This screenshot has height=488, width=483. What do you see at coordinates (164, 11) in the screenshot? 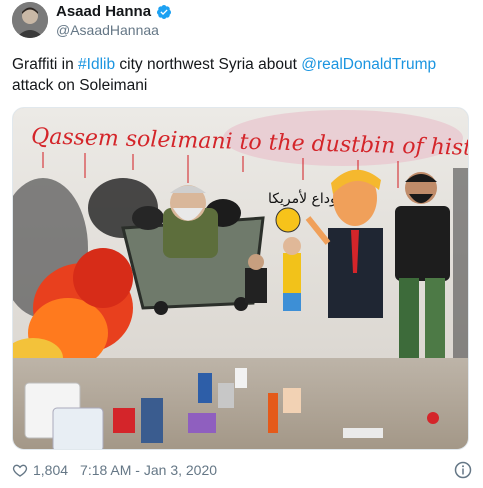
I see `verified-badge-icon` at bounding box center [164, 11].